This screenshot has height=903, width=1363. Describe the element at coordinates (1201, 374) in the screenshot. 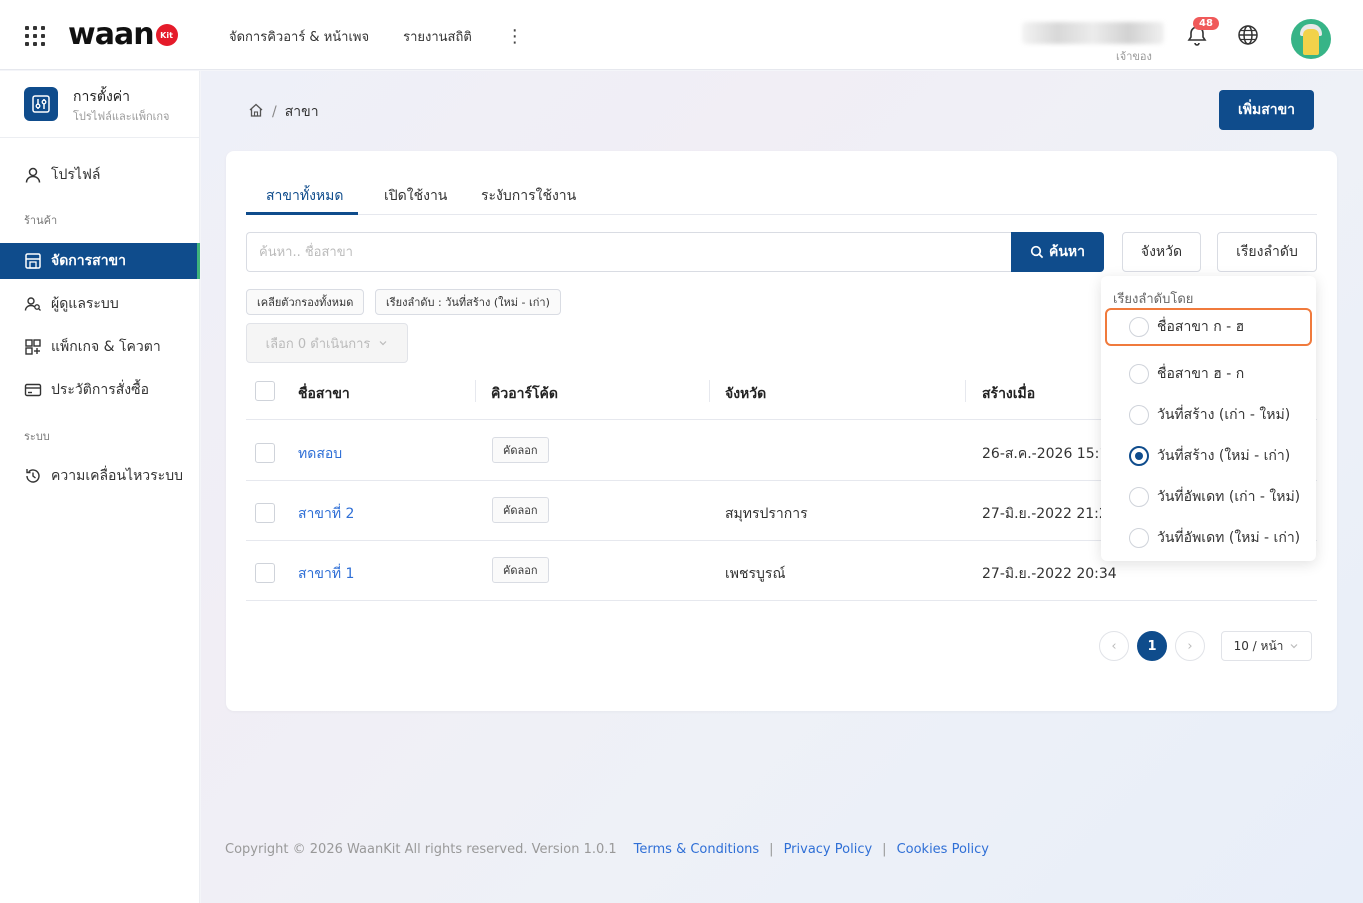

I see `sort-option-label: ชื่อสาขา ฮ - ก` at that location.